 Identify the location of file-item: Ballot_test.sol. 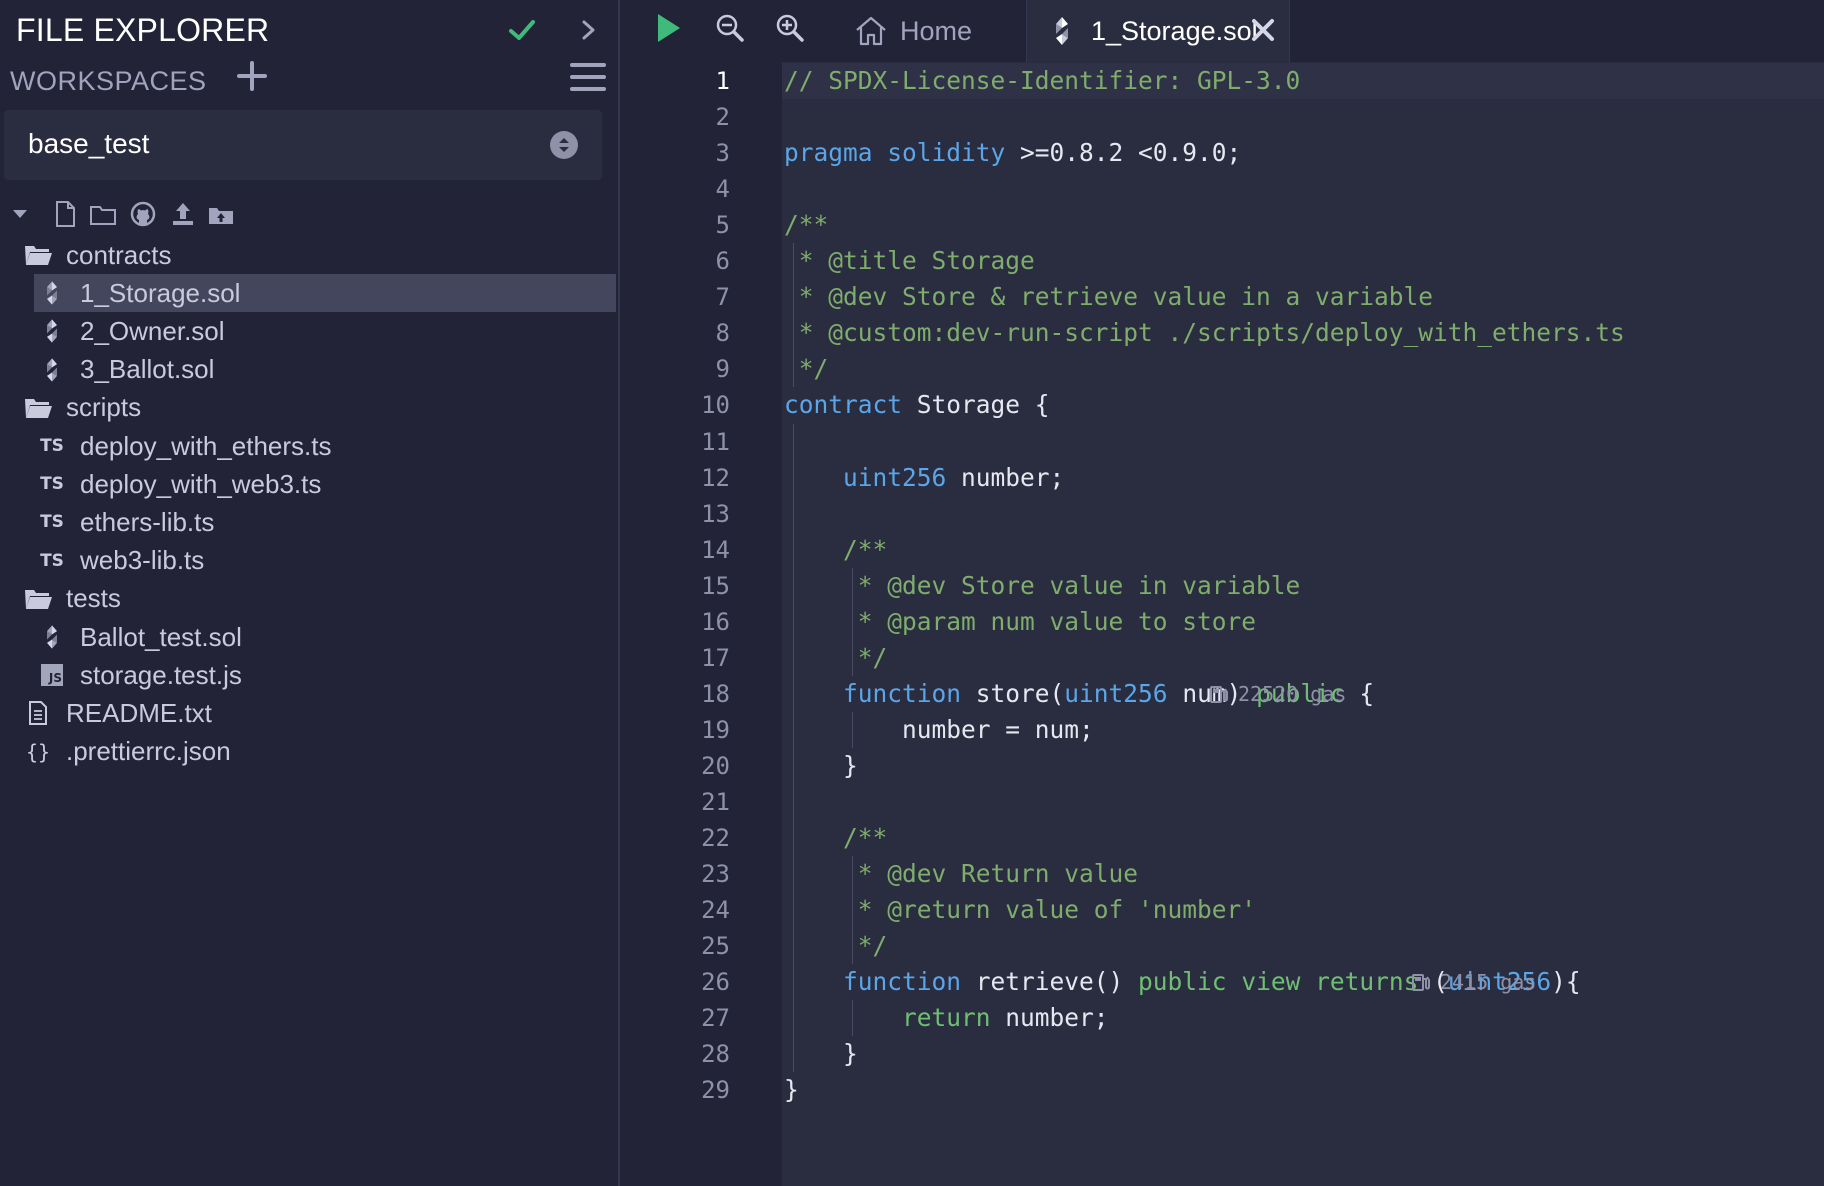
(316, 637).